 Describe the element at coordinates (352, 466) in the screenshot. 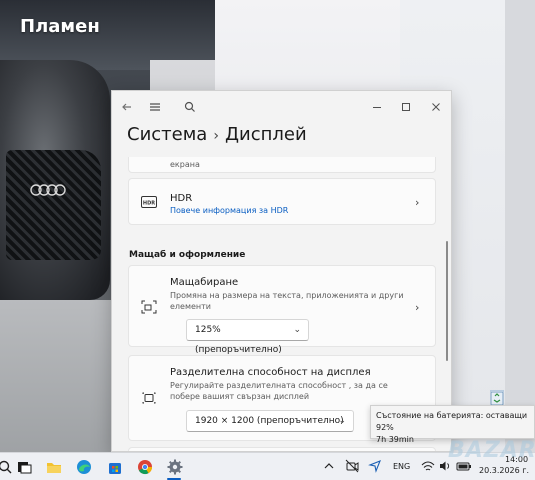

I see `camera-off-icon` at that location.